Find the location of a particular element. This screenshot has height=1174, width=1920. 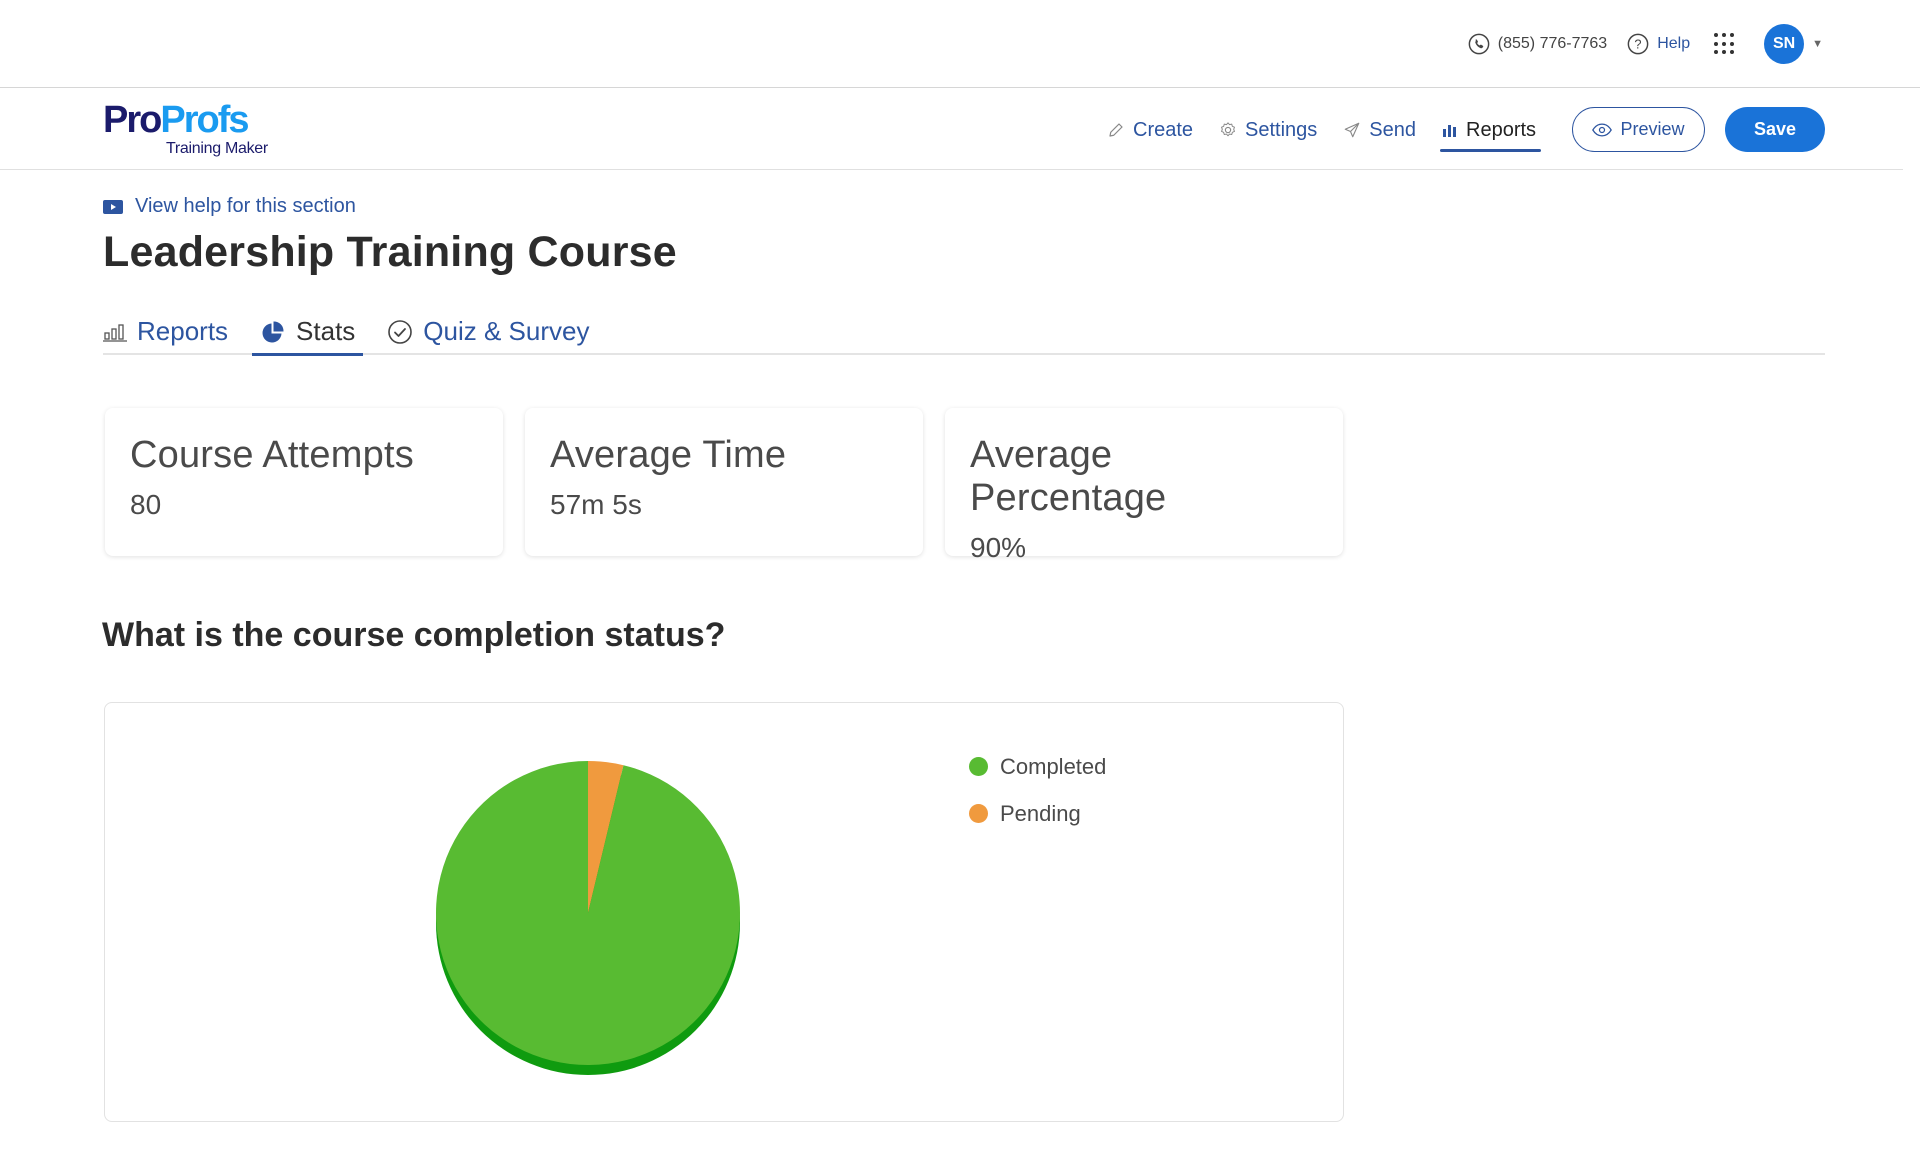

top-bar-right: (855) 776-7763 ? Help SN ▼ is located at coordinates (1645, 44).